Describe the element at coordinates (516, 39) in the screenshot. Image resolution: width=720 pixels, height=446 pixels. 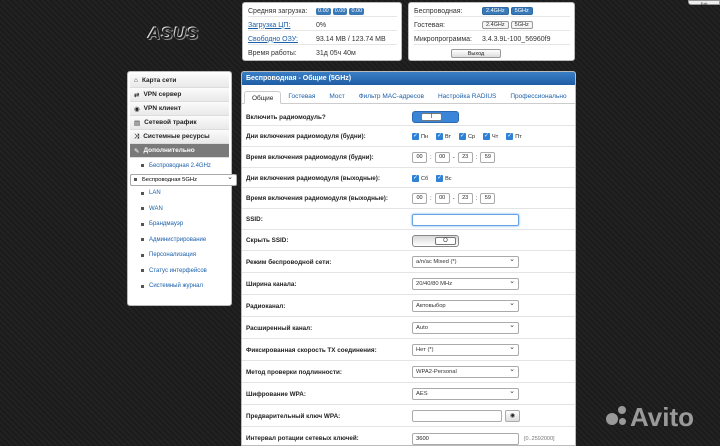
I see `firmware-version-link: 3.4.3.9L-100_56960f9` at that location.